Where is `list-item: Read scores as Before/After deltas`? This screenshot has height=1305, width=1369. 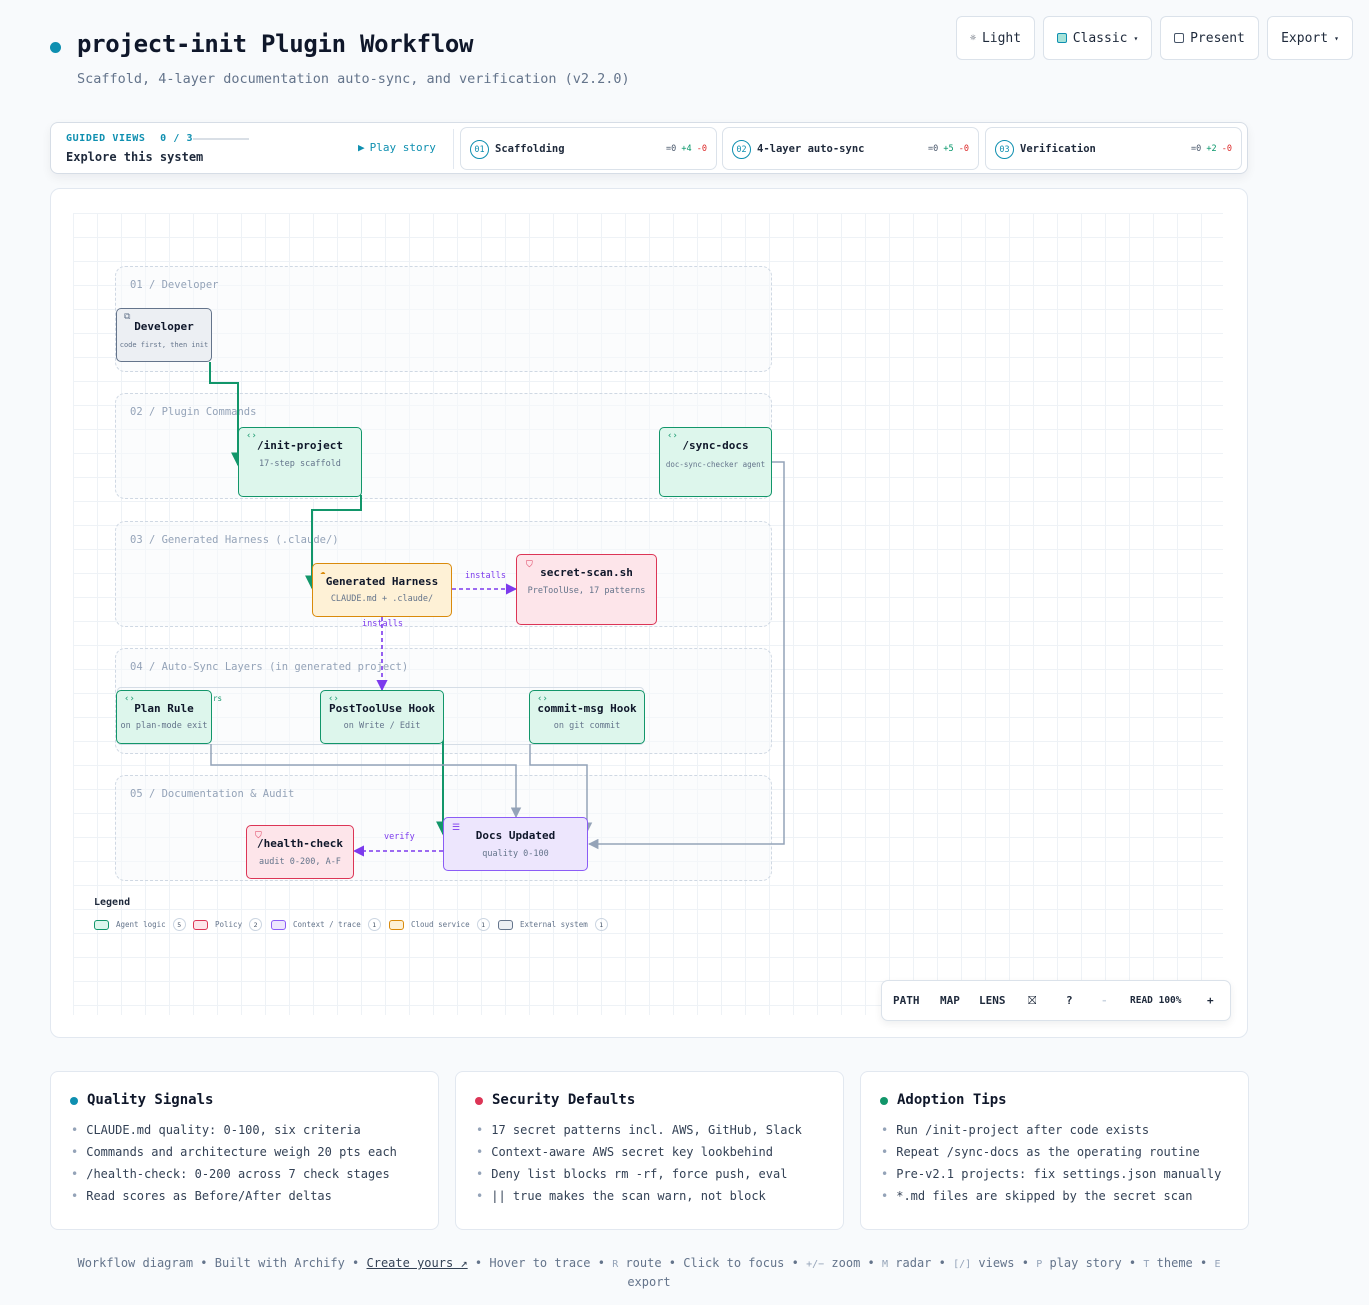
list-item: Read scores as Before/After deltas is located at coordinates (234, 1198).